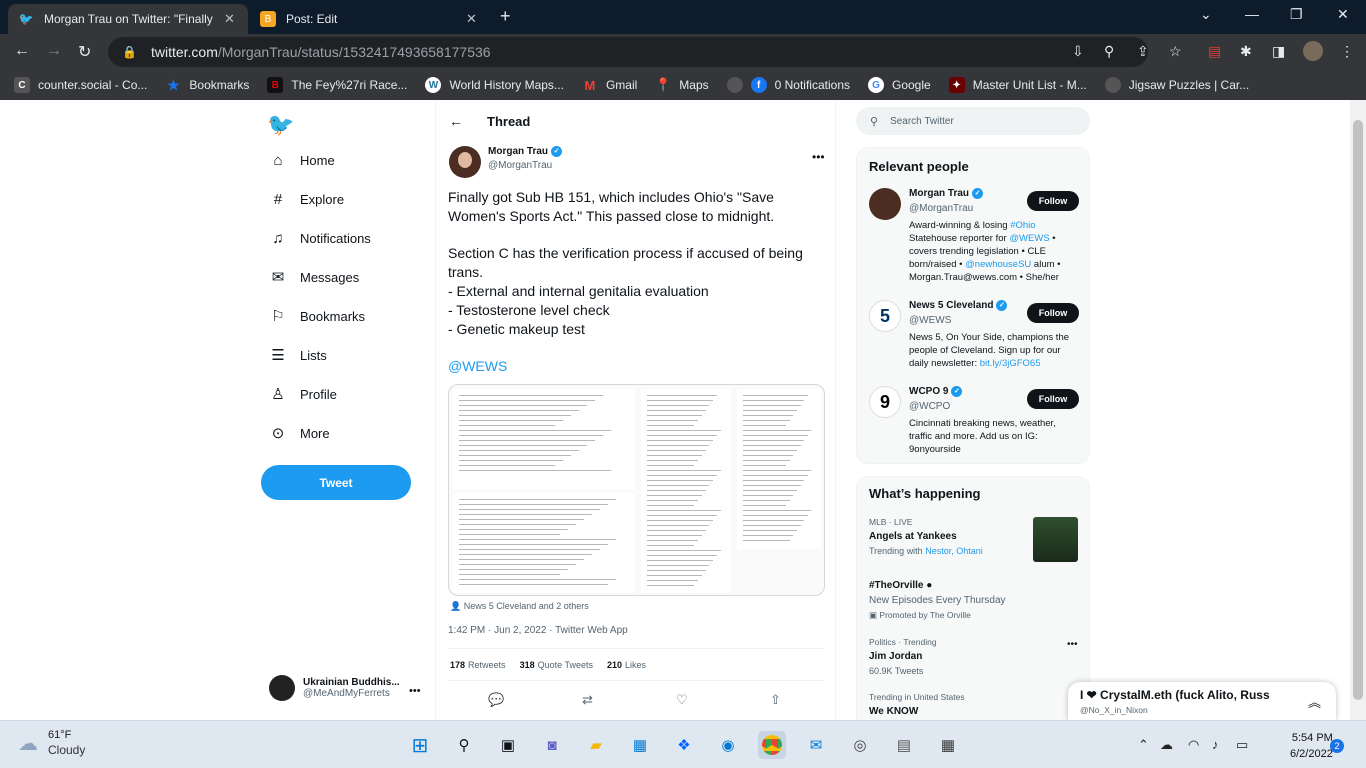 The image size is (1366, 768). I want to click on tweet-image, so click(636, 490).